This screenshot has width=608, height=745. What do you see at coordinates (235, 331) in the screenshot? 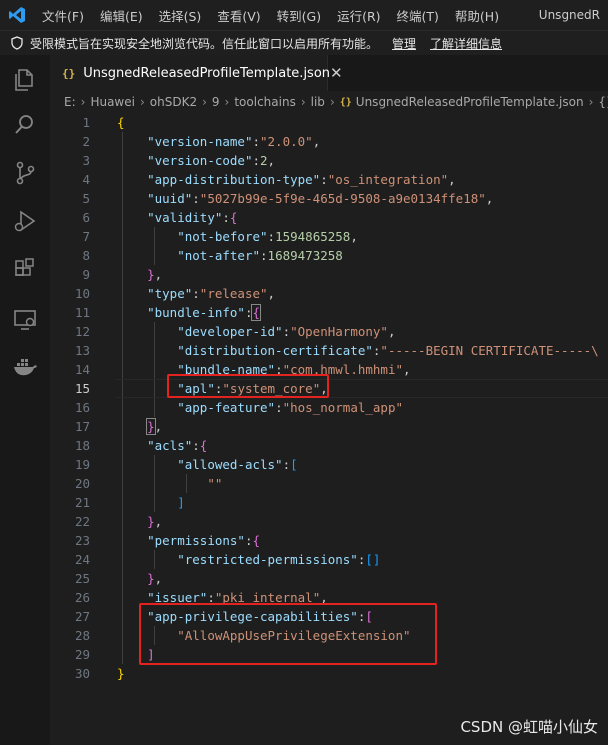
I see `code-line: 12 "developer-id":"OpenHarmony",` at bounding box center [235, 331].